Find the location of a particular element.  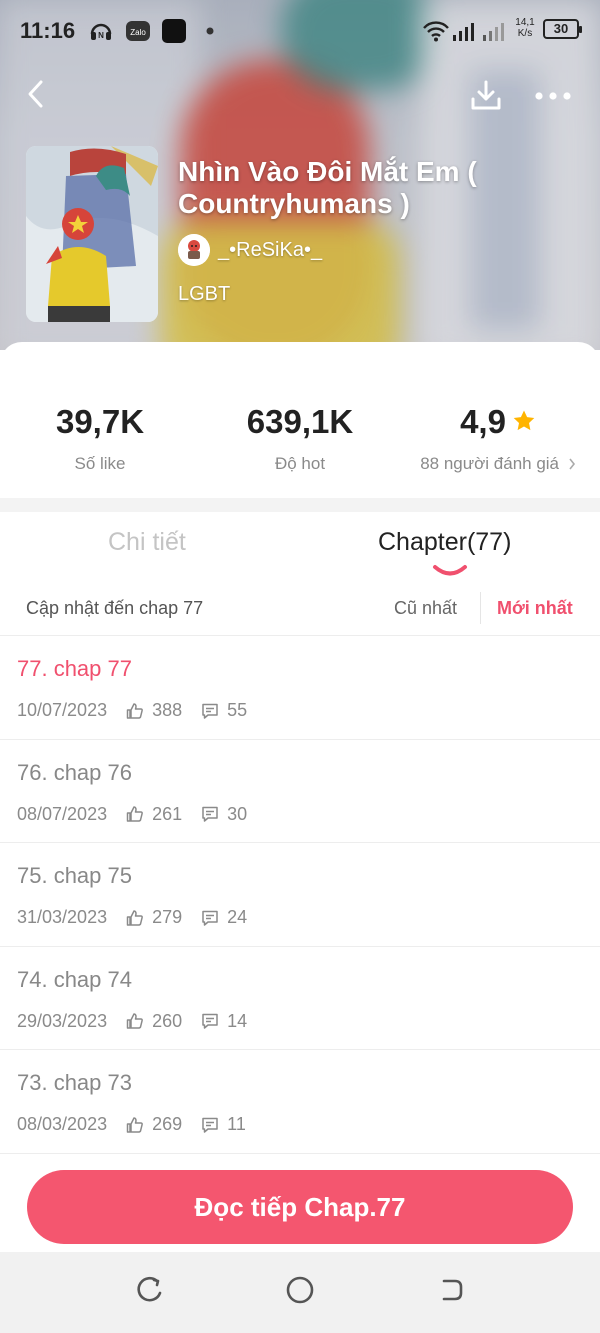

chapter-date: 10/07/2023 is located at coordinates (62, 710).